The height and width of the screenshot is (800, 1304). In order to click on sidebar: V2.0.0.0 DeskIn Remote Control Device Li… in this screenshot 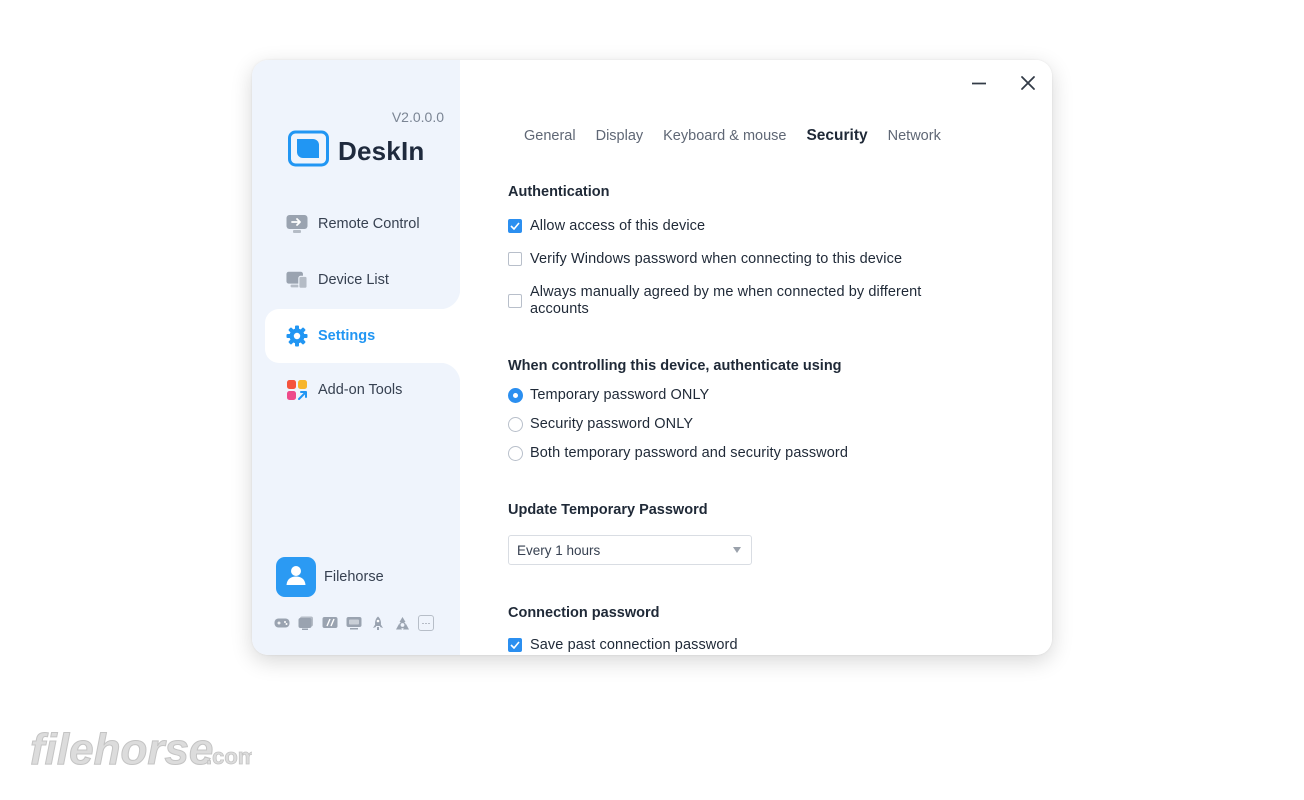, I will do `click(356, 357)`.